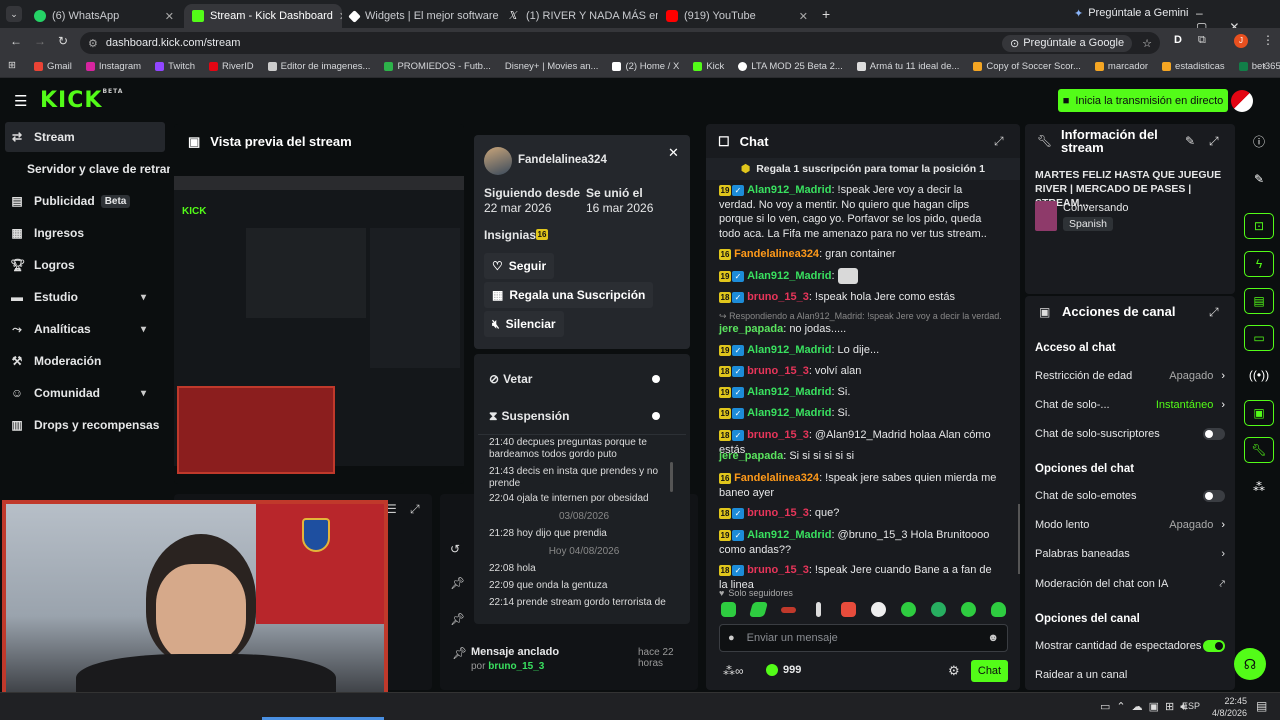 This screenshot has height=720, width=1280. Describe the element at coordinates (81, 100) in the screenshot. I see `kick-logo: KICKBETA` at that location.